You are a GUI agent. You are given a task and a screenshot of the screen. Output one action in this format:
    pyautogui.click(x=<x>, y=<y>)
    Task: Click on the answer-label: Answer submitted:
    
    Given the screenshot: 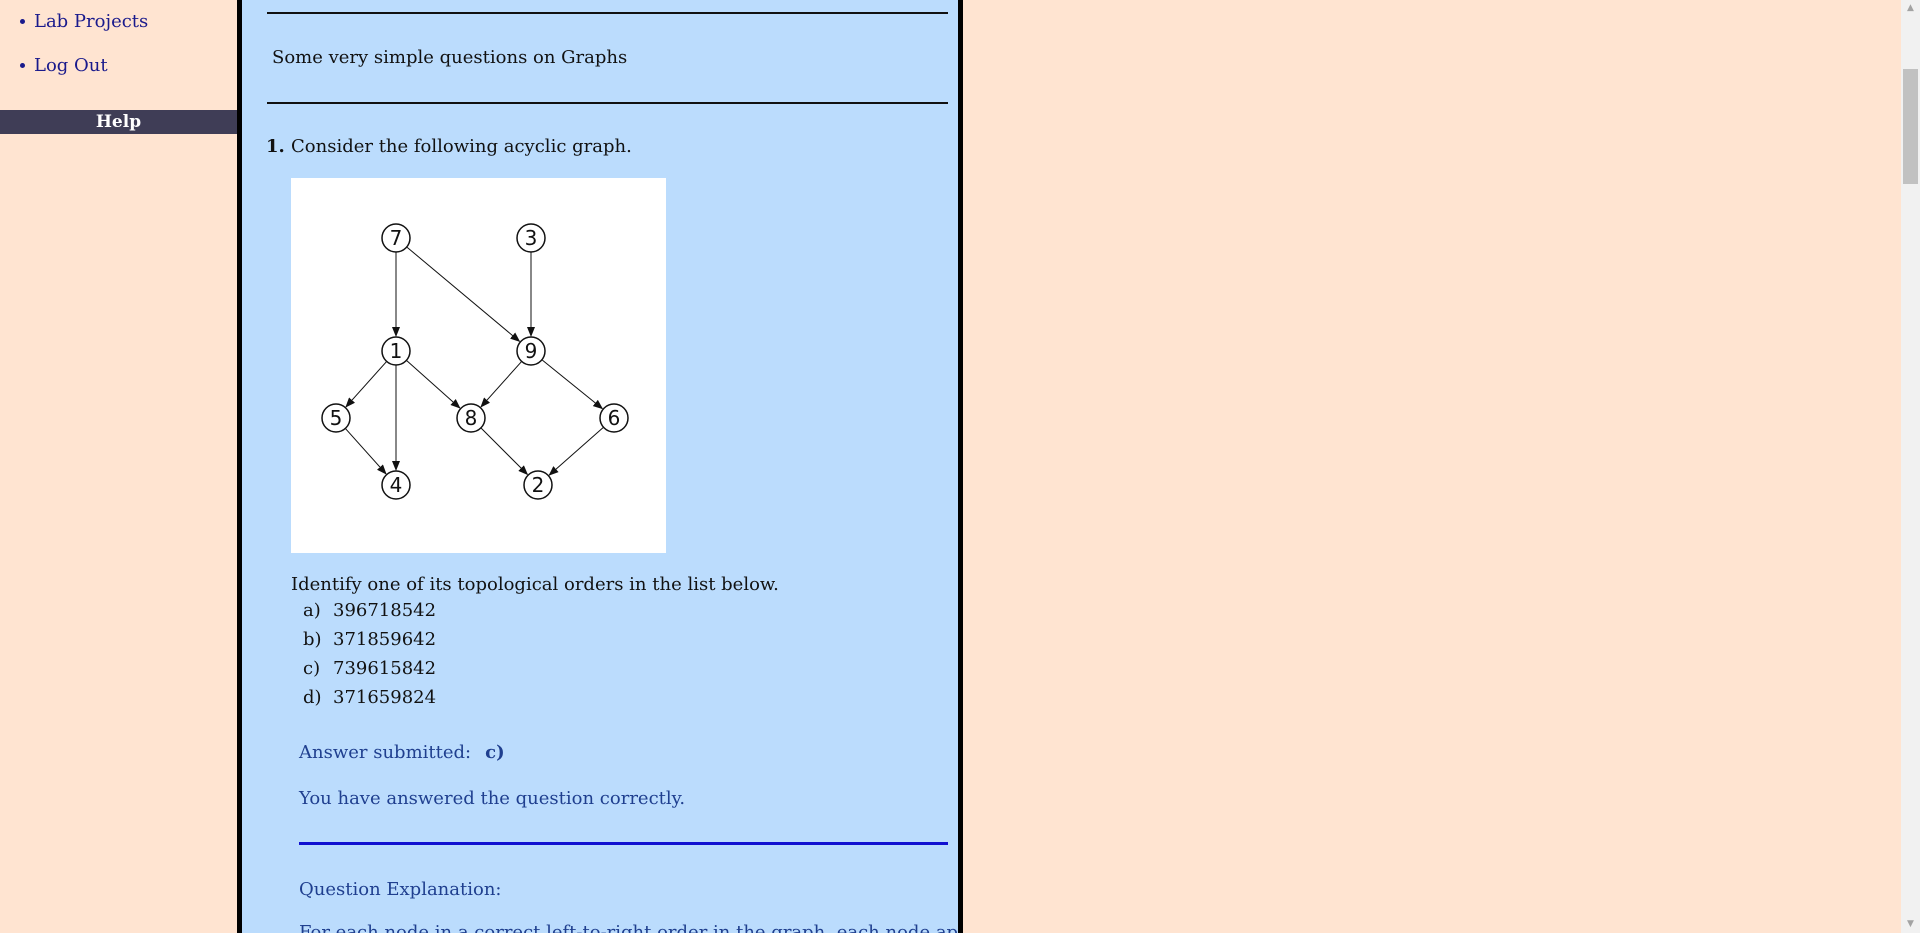 What is the action you would take?
    pyautogui.click(x=385, y=752)
    